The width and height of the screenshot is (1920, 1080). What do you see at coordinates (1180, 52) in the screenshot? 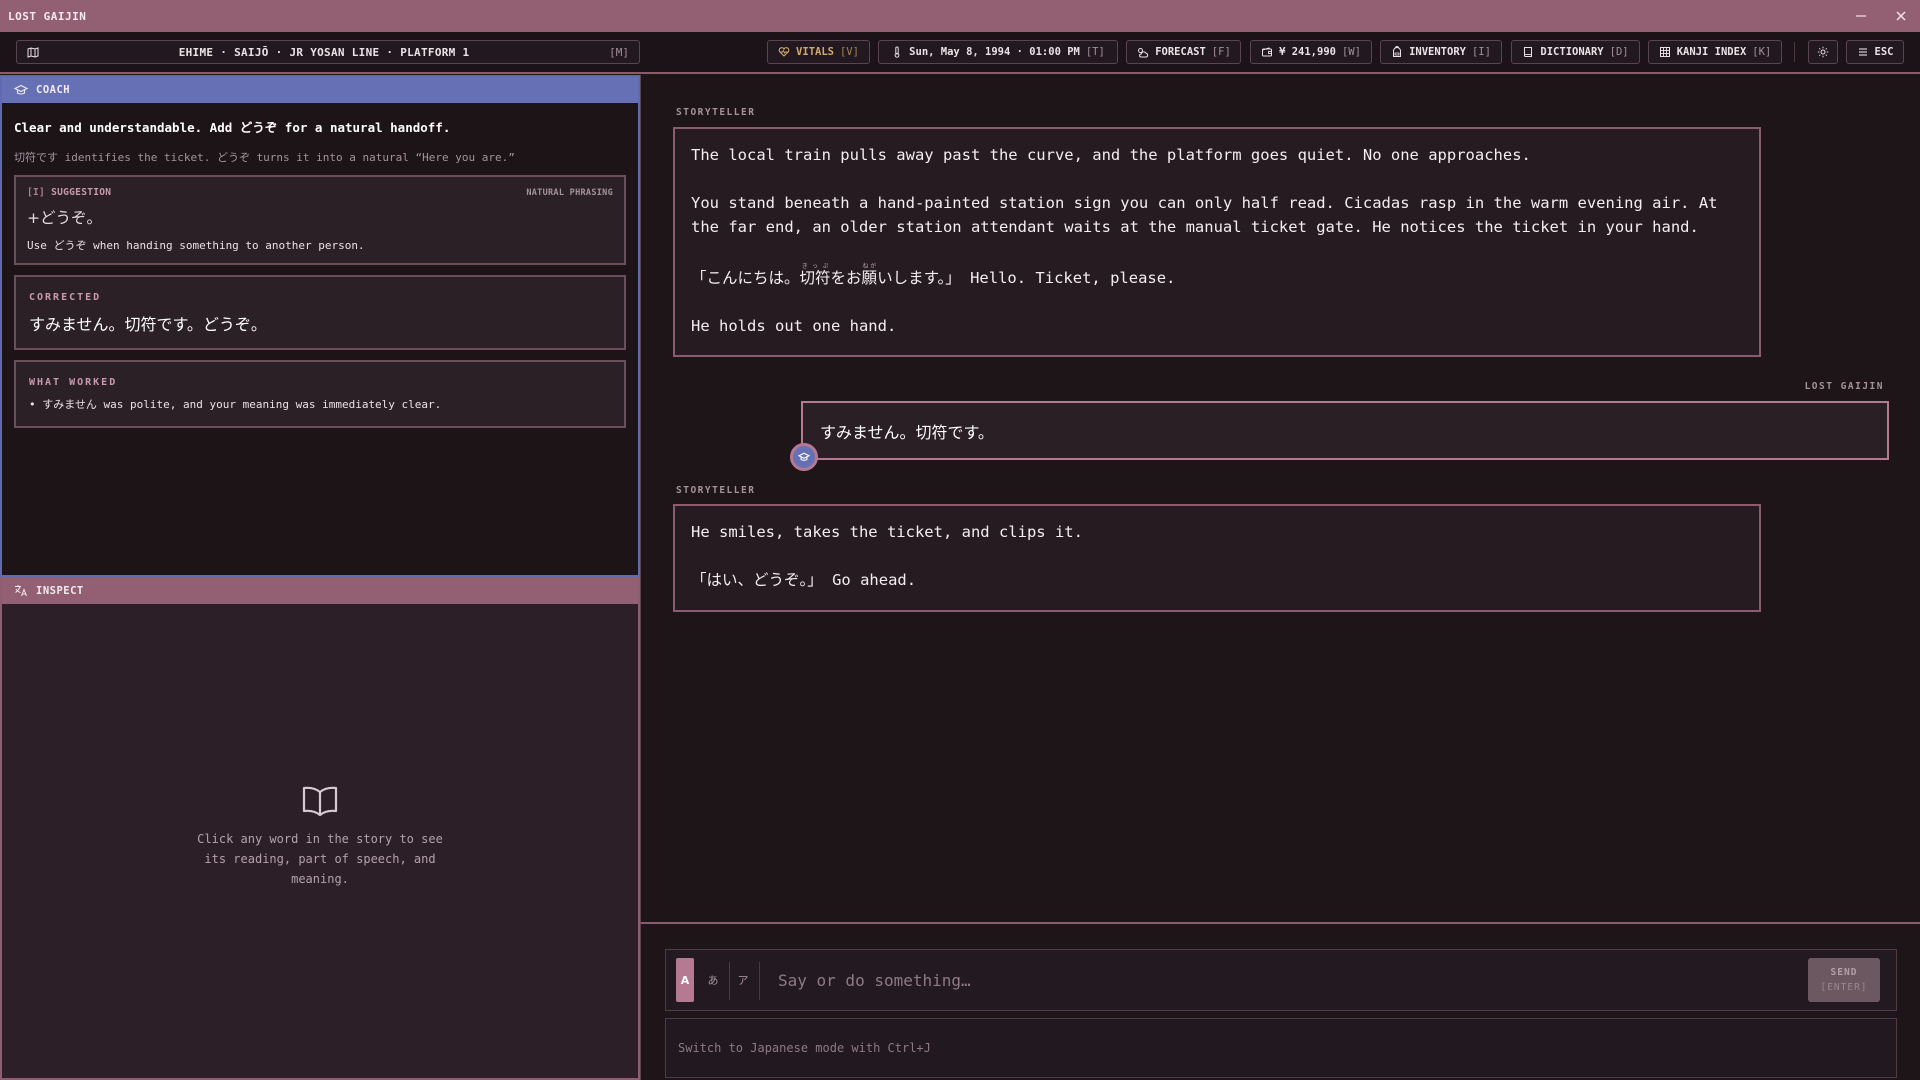
I see `forecast-label: FORECAST` at bounding box center [1180, 52].